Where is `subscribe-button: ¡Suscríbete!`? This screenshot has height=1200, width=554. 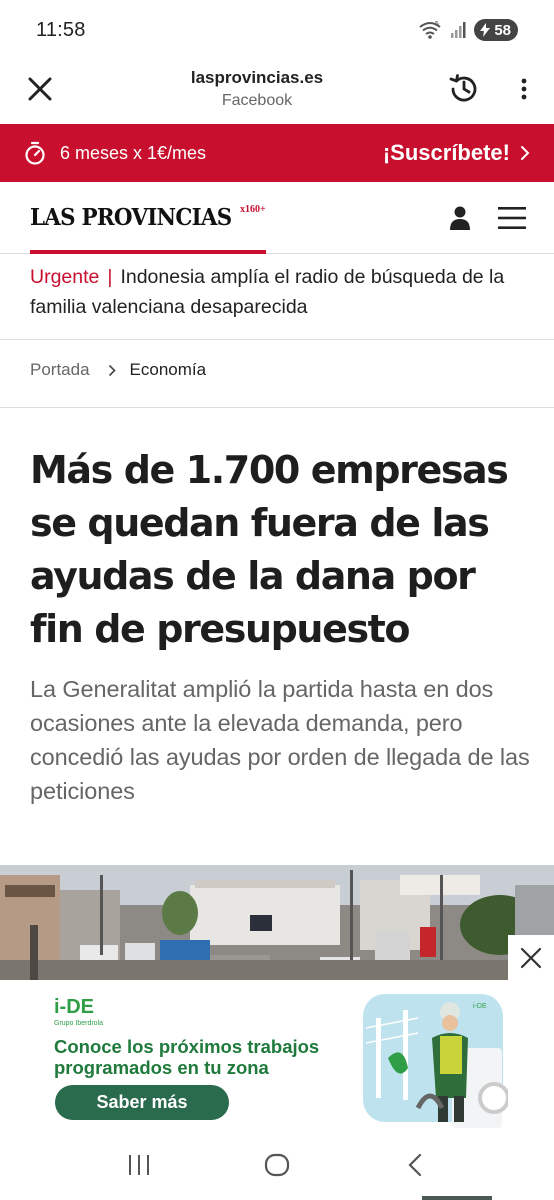
subscribe-button: ¡Suscríbete! is located at coordinates (456, 153).